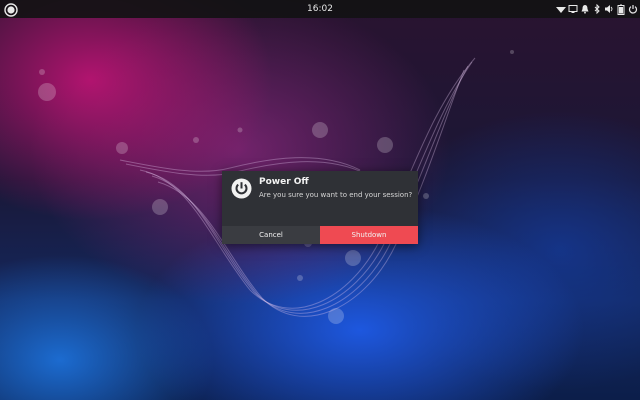 Image resolution: width=640 pixels, height=400 pixels. Describe the element at coordinates (369, 235) in the screenshot. I see `shutdown-button: Shutdown` at that location.